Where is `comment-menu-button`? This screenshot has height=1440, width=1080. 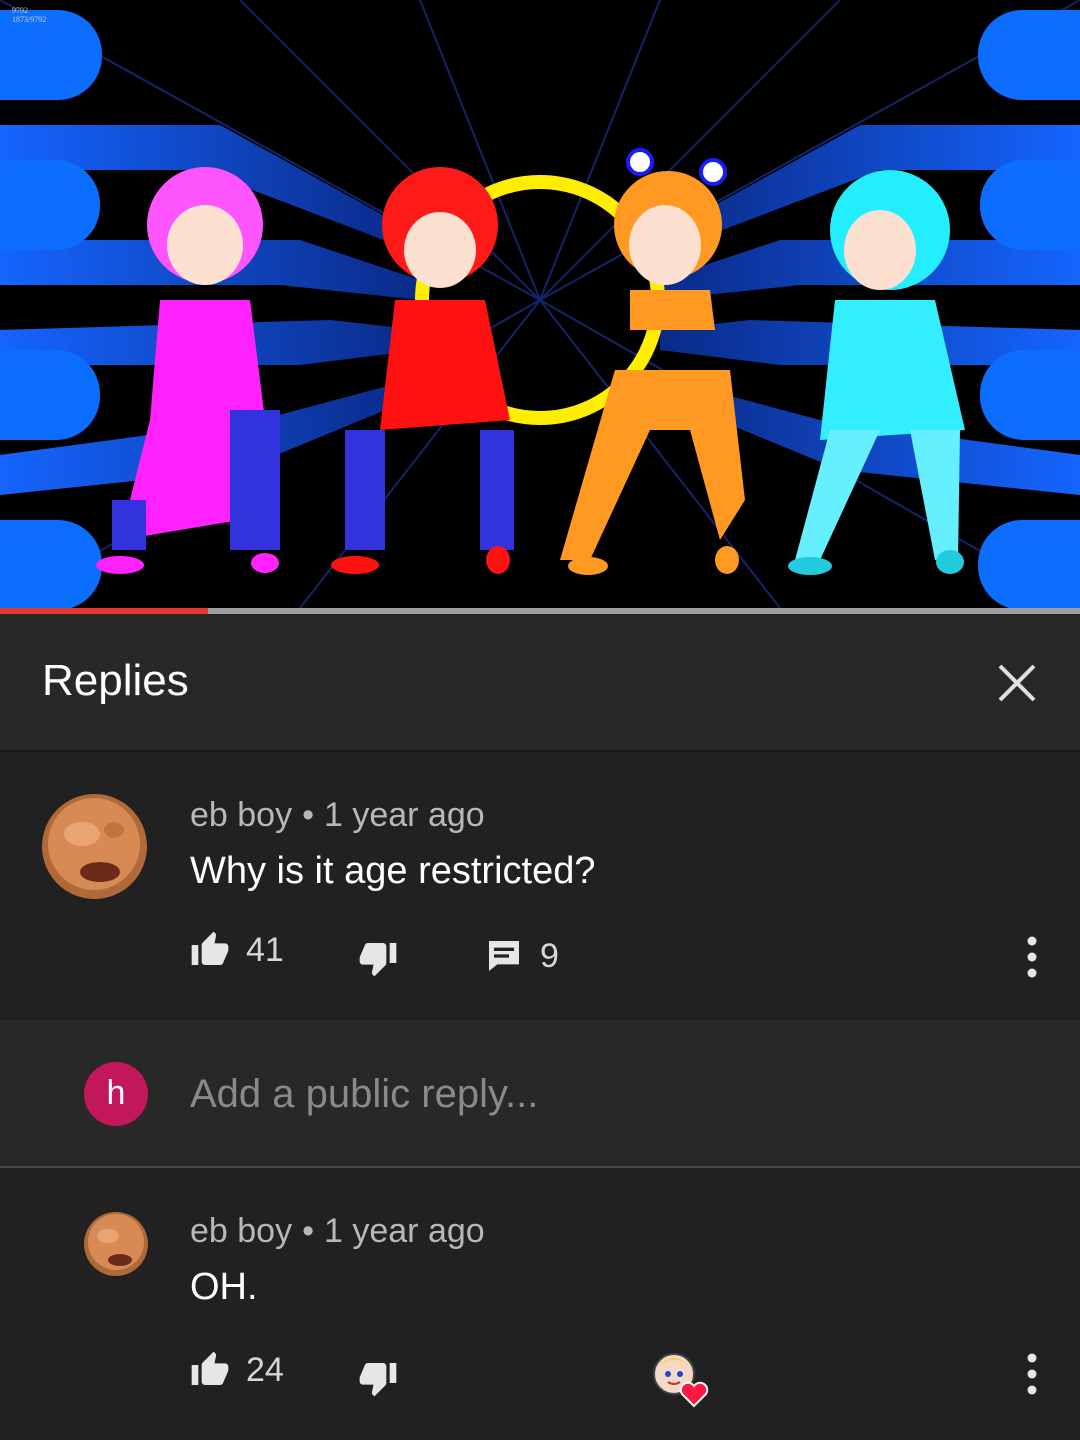
comment-menu-button is located at coordinates (1032, 957).